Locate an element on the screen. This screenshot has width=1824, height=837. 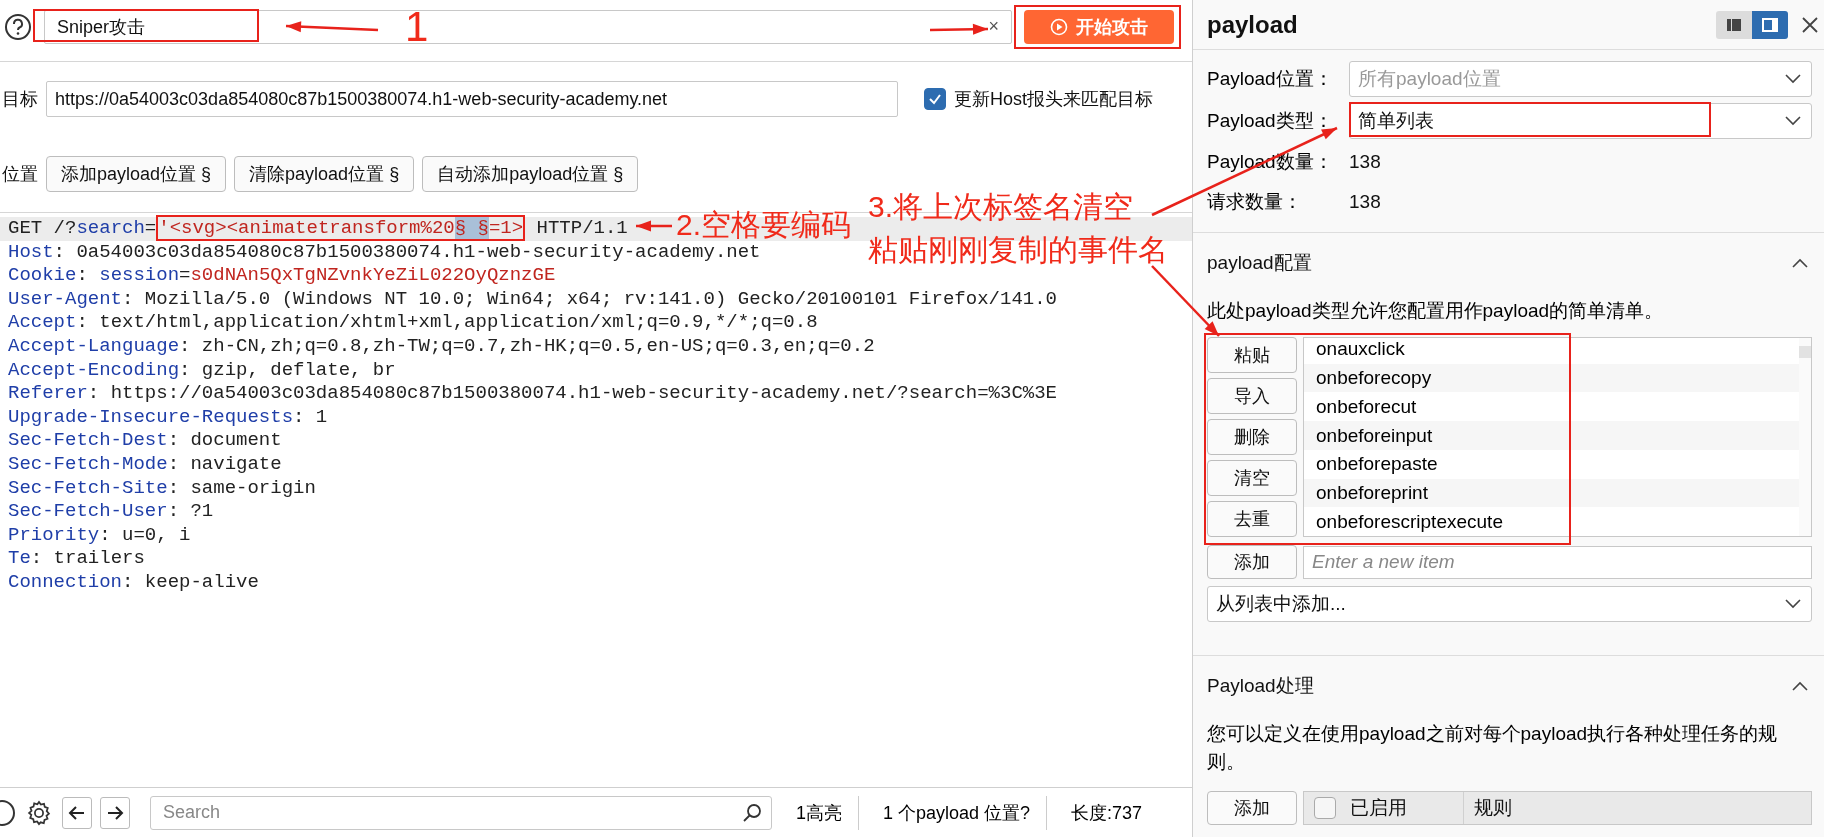
scrollbar-thumb is located at coordinates (1805, 352).